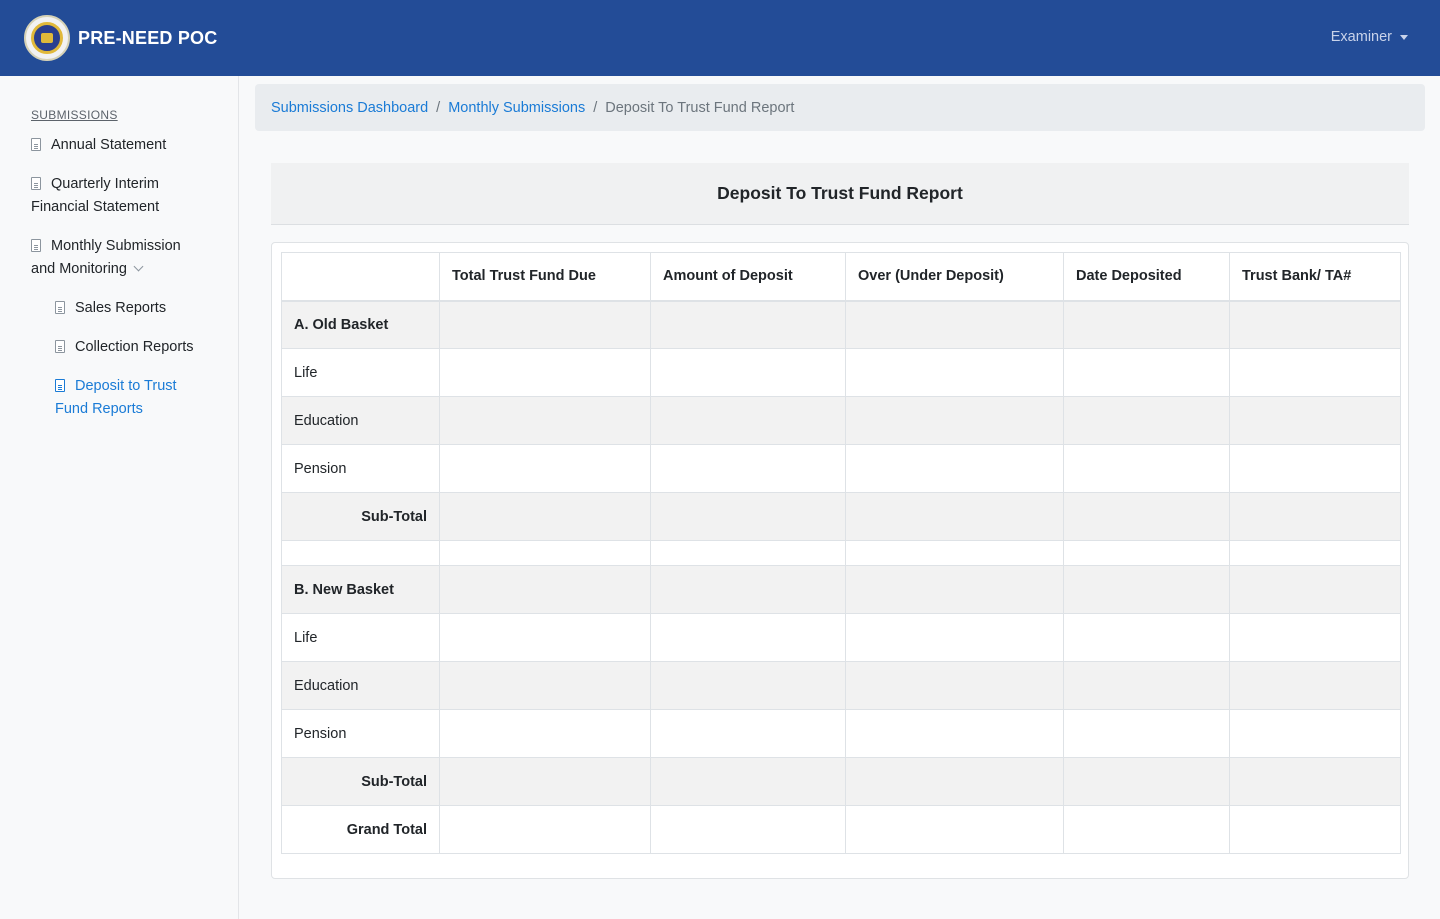 The width and height of the screenshot is (1440, 919). What do you see at coordinates (360, 516) in the screenshot?
I see `row-label: Sub-Total` at bounding box center [360, 516].